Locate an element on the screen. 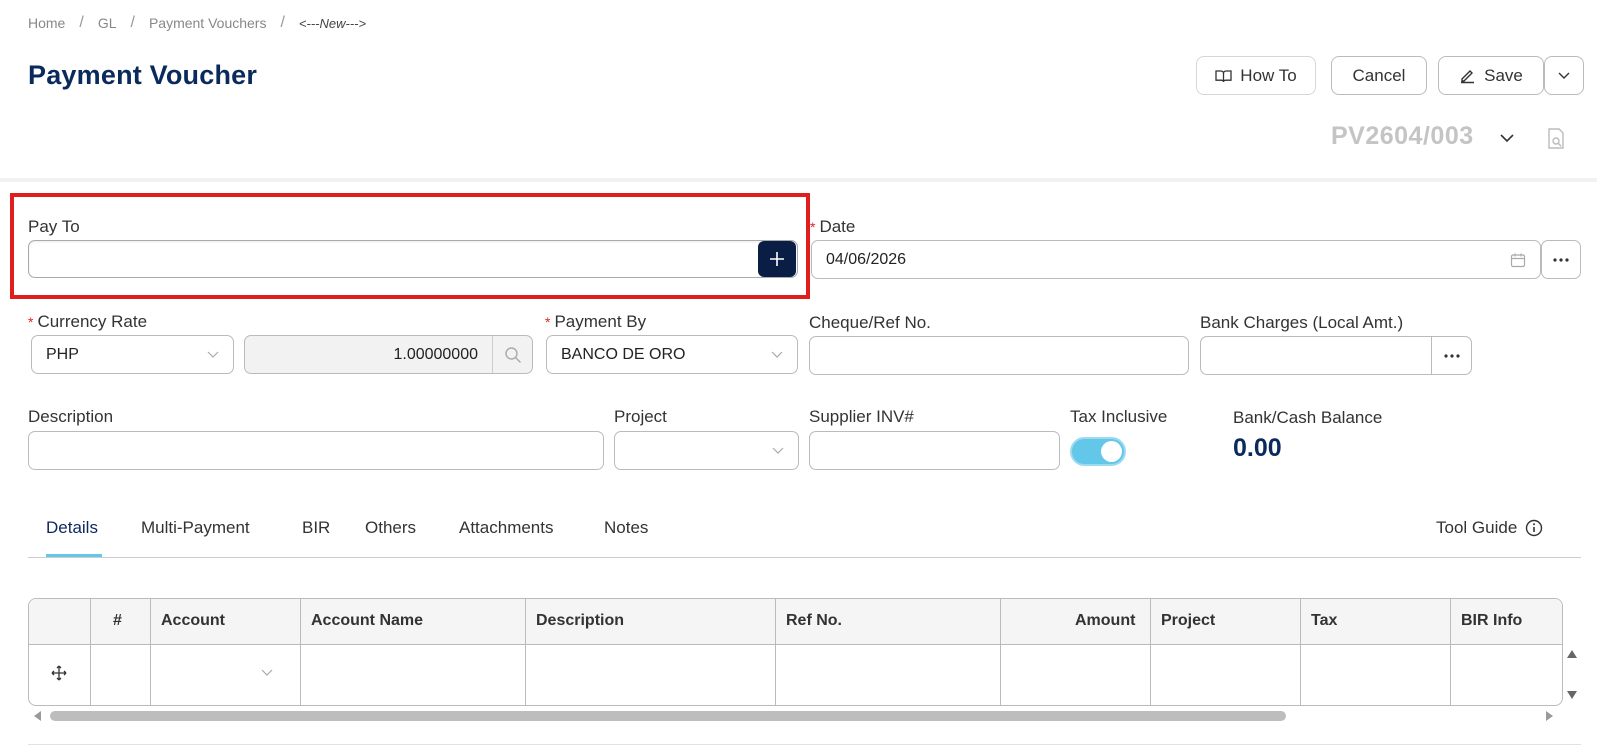 Image resolution: width=1597 pixels, height=746 pixels. tab-multi-payment: Multi-Payment is located at coordinates (195, 528).